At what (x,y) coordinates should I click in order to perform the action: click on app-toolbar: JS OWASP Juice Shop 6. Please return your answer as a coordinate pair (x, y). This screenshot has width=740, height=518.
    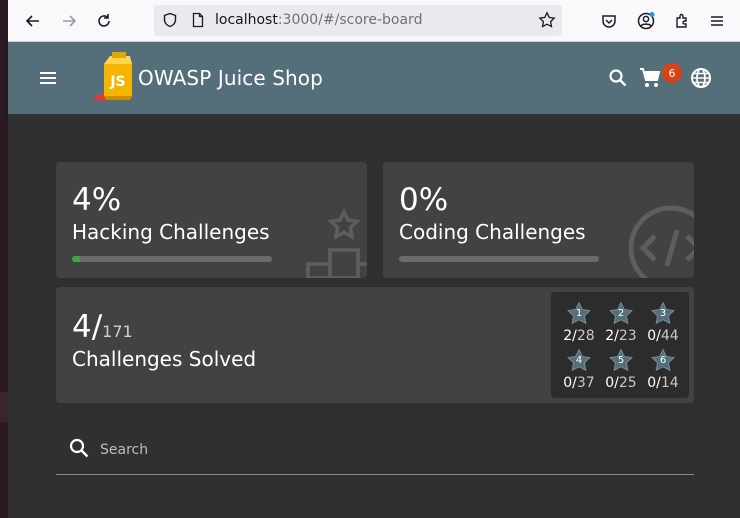
    Looking at the image, I should click on (374, 78).